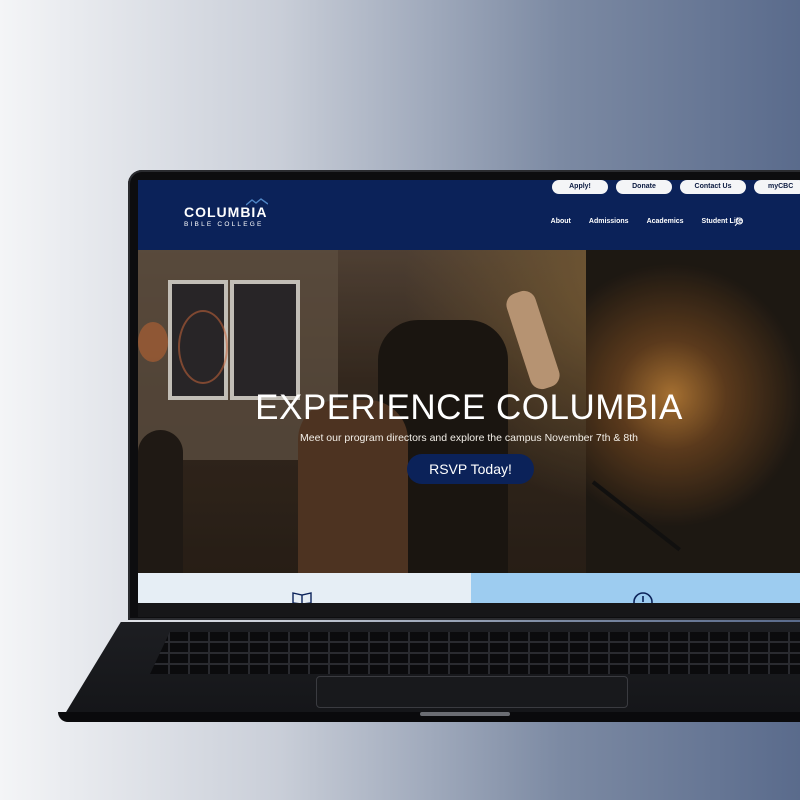 The image size is (800, 800). Describe the element at coordinates (713, 187) in the screenshot. I see `contact-us-button: Contact Us` at that location.